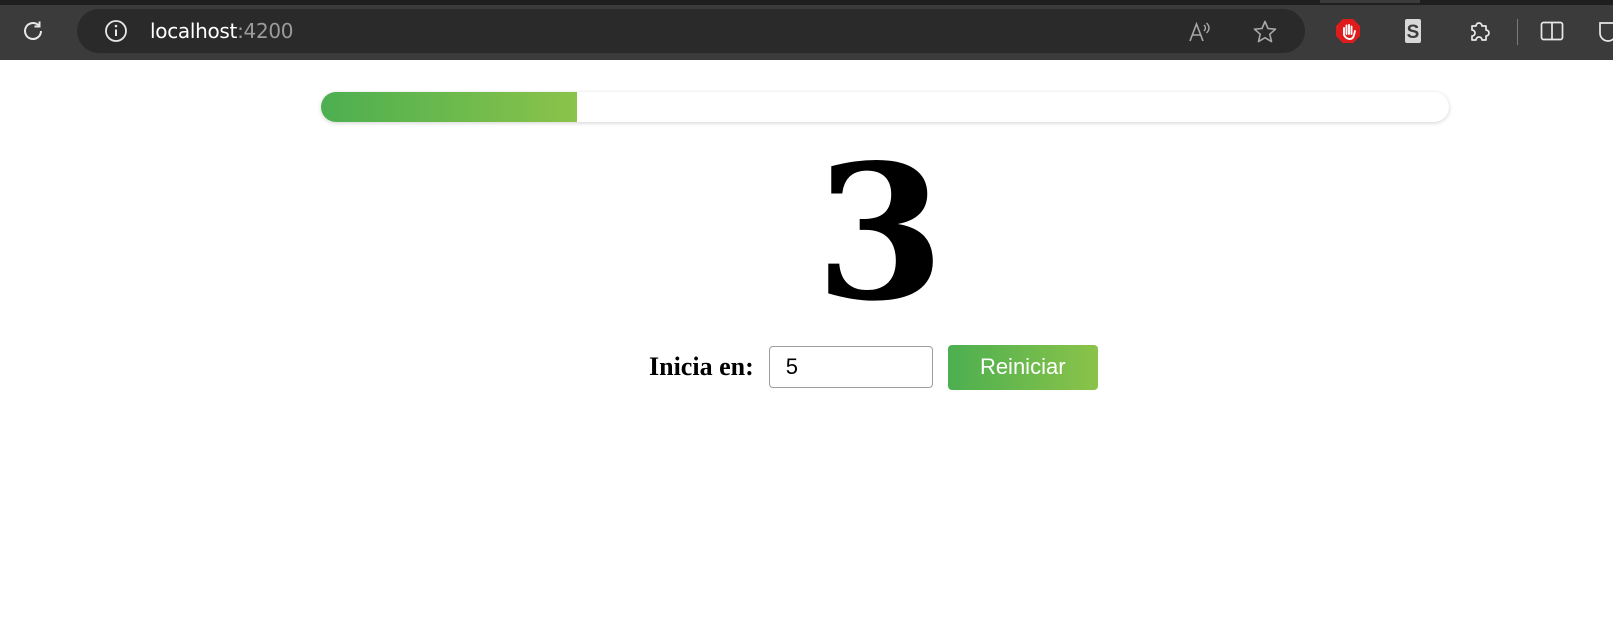 The image size is (1613, 621). I want to click on address-bar: localhost:4200, so click(691, 31).